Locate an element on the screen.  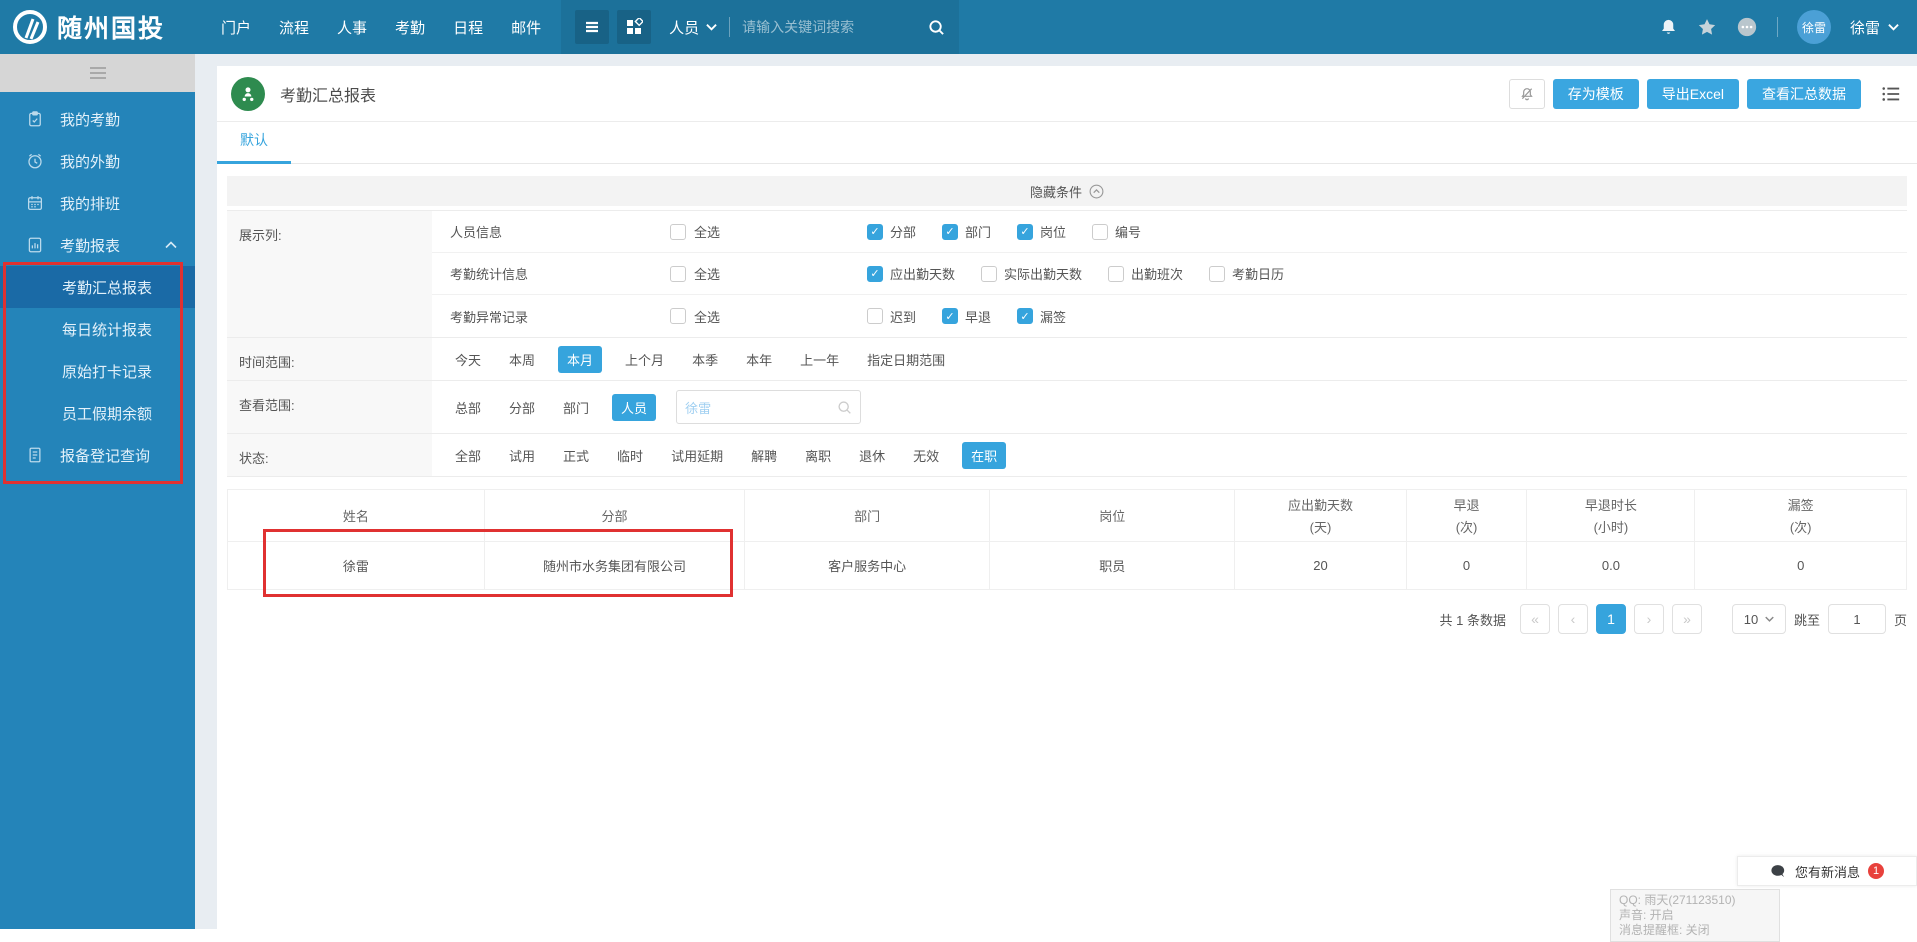
attendance-report-icon is located at coordinates (248, 93).